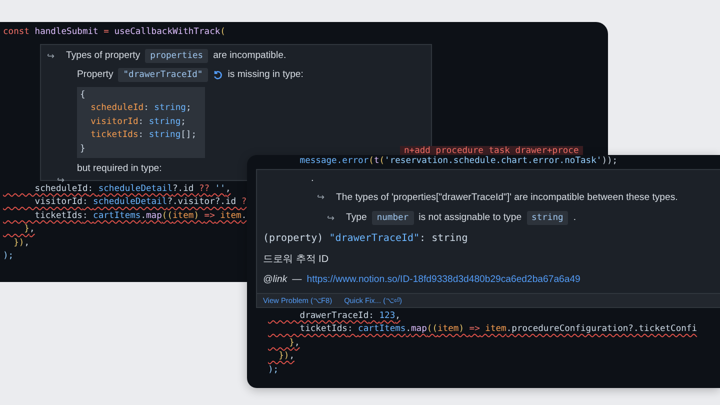  I want to click on reference-icon, so click(217, 75).